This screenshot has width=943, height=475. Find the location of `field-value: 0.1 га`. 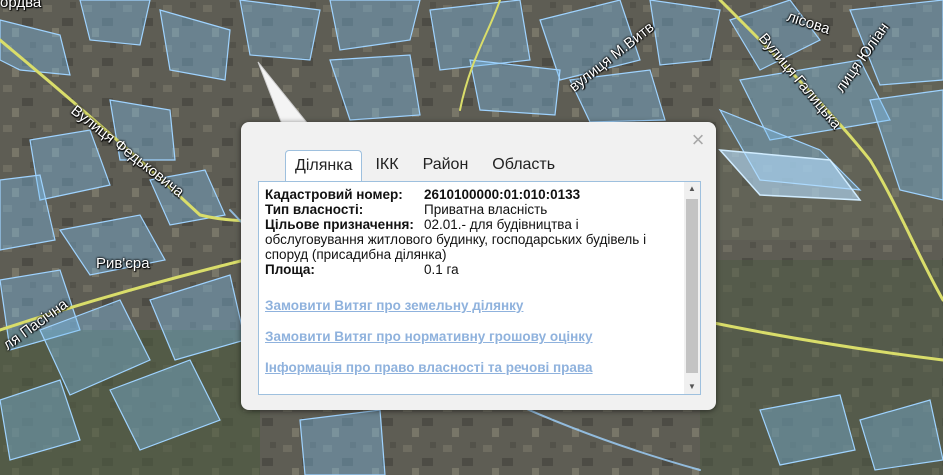

field-value: 0.1 га is located at coordinates (441, 269).